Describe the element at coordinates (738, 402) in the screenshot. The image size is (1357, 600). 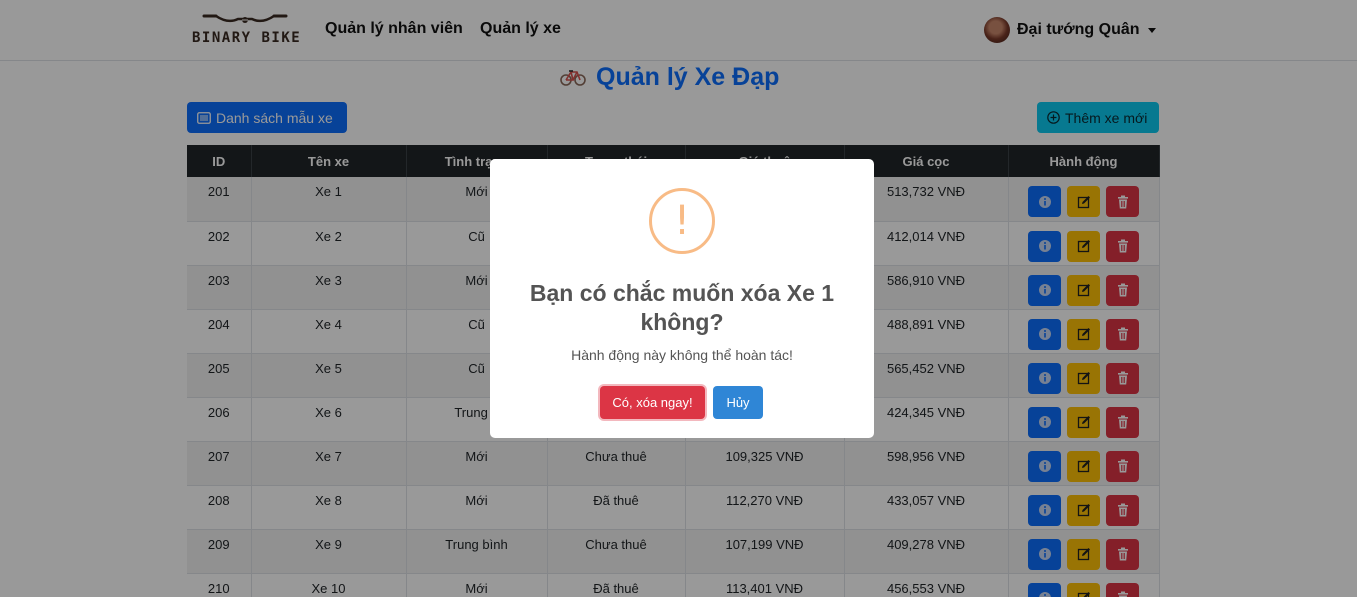
I see `cancel-button: Hủy` at that location.